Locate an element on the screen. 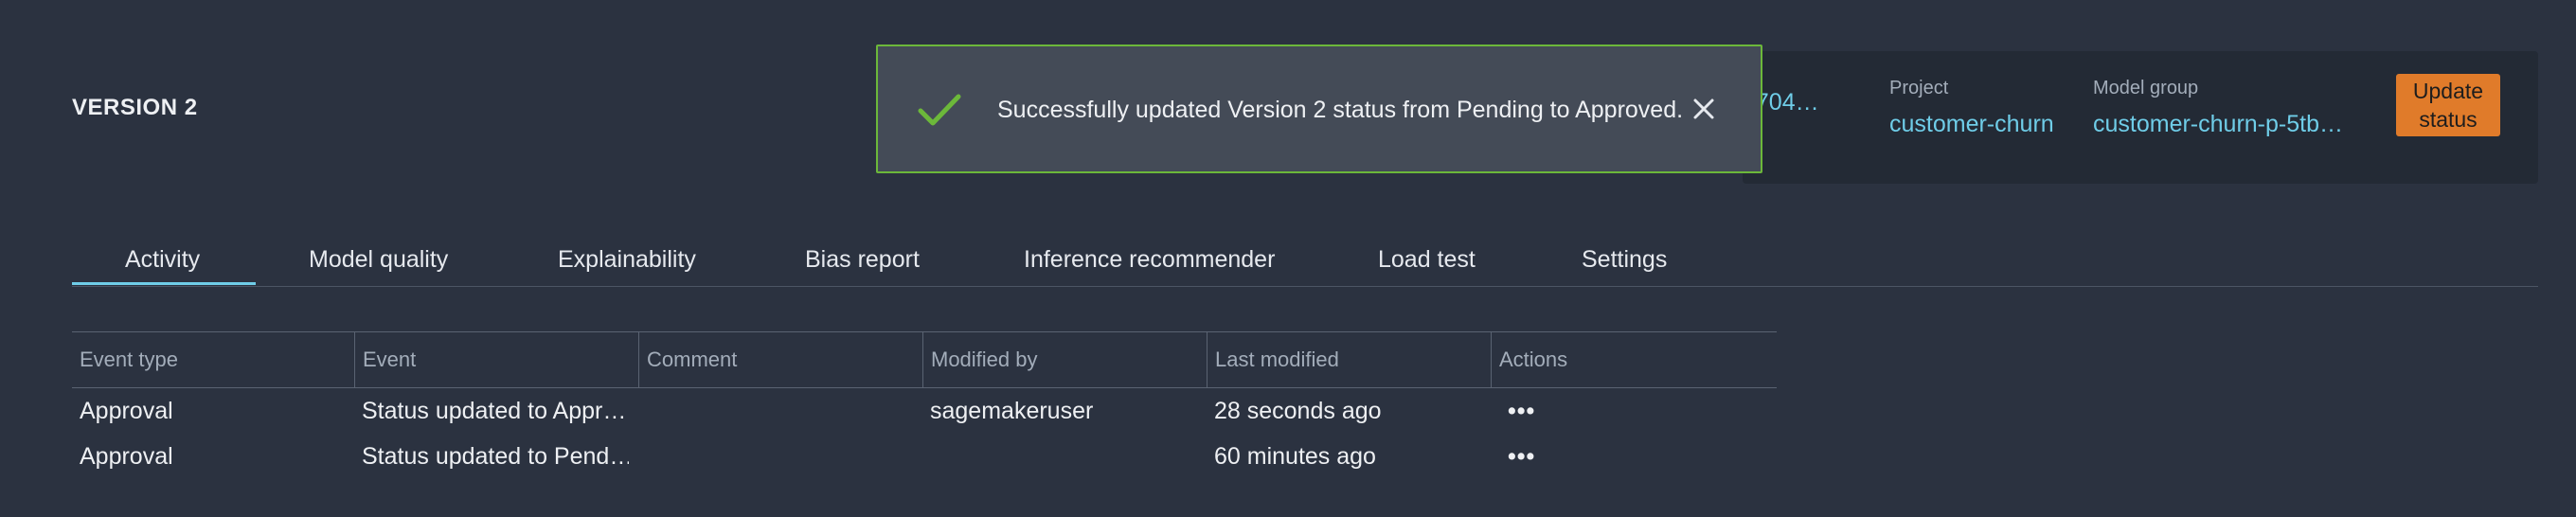 The width and height of the screenshot is (2576, 517). tab-model-quality: Model quality is located at coordinates (378, 260).